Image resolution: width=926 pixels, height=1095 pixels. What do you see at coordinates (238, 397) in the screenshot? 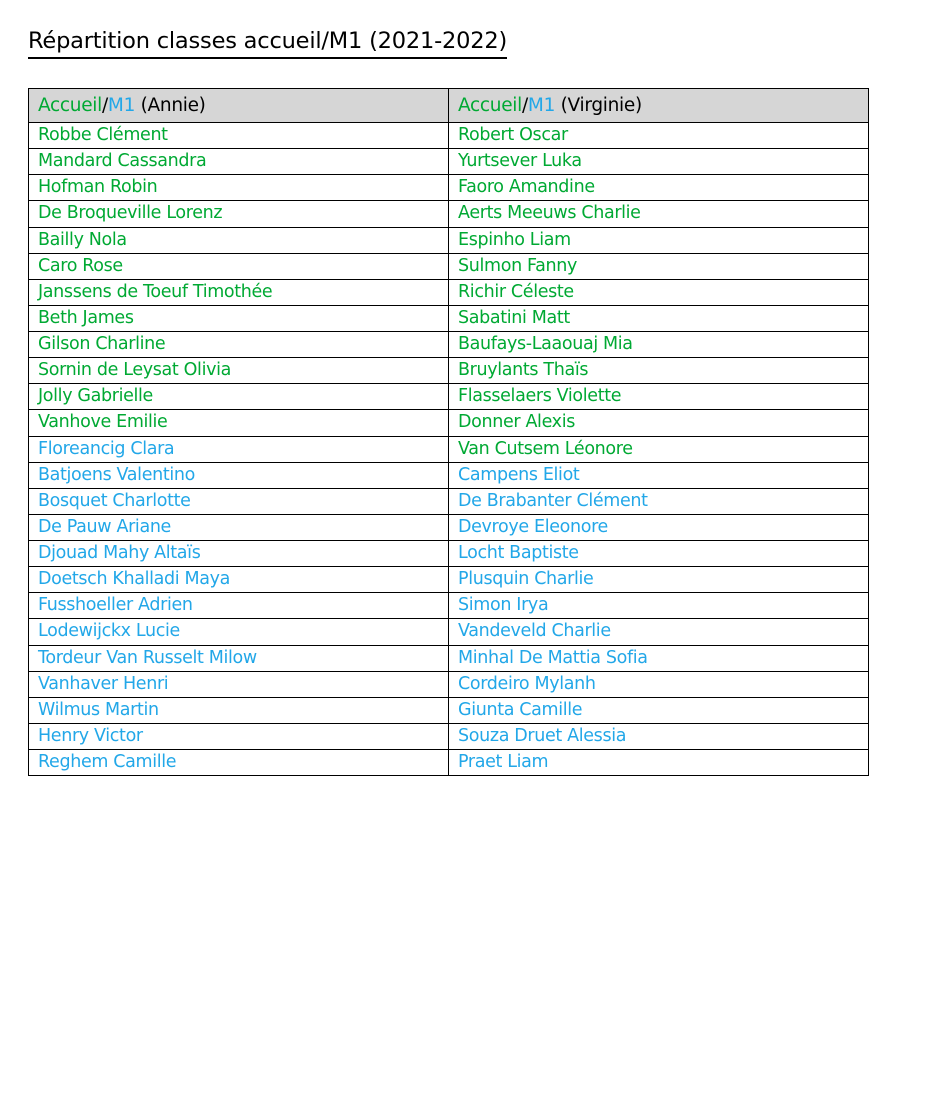
I see `student-cell: Jolly Gabrielle` at bounding box center [238, 397].